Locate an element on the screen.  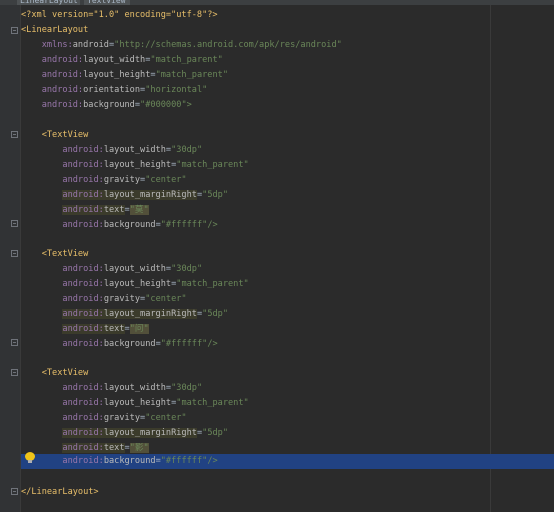
code-line: android:text="问" is located at coordinates (105, 329).